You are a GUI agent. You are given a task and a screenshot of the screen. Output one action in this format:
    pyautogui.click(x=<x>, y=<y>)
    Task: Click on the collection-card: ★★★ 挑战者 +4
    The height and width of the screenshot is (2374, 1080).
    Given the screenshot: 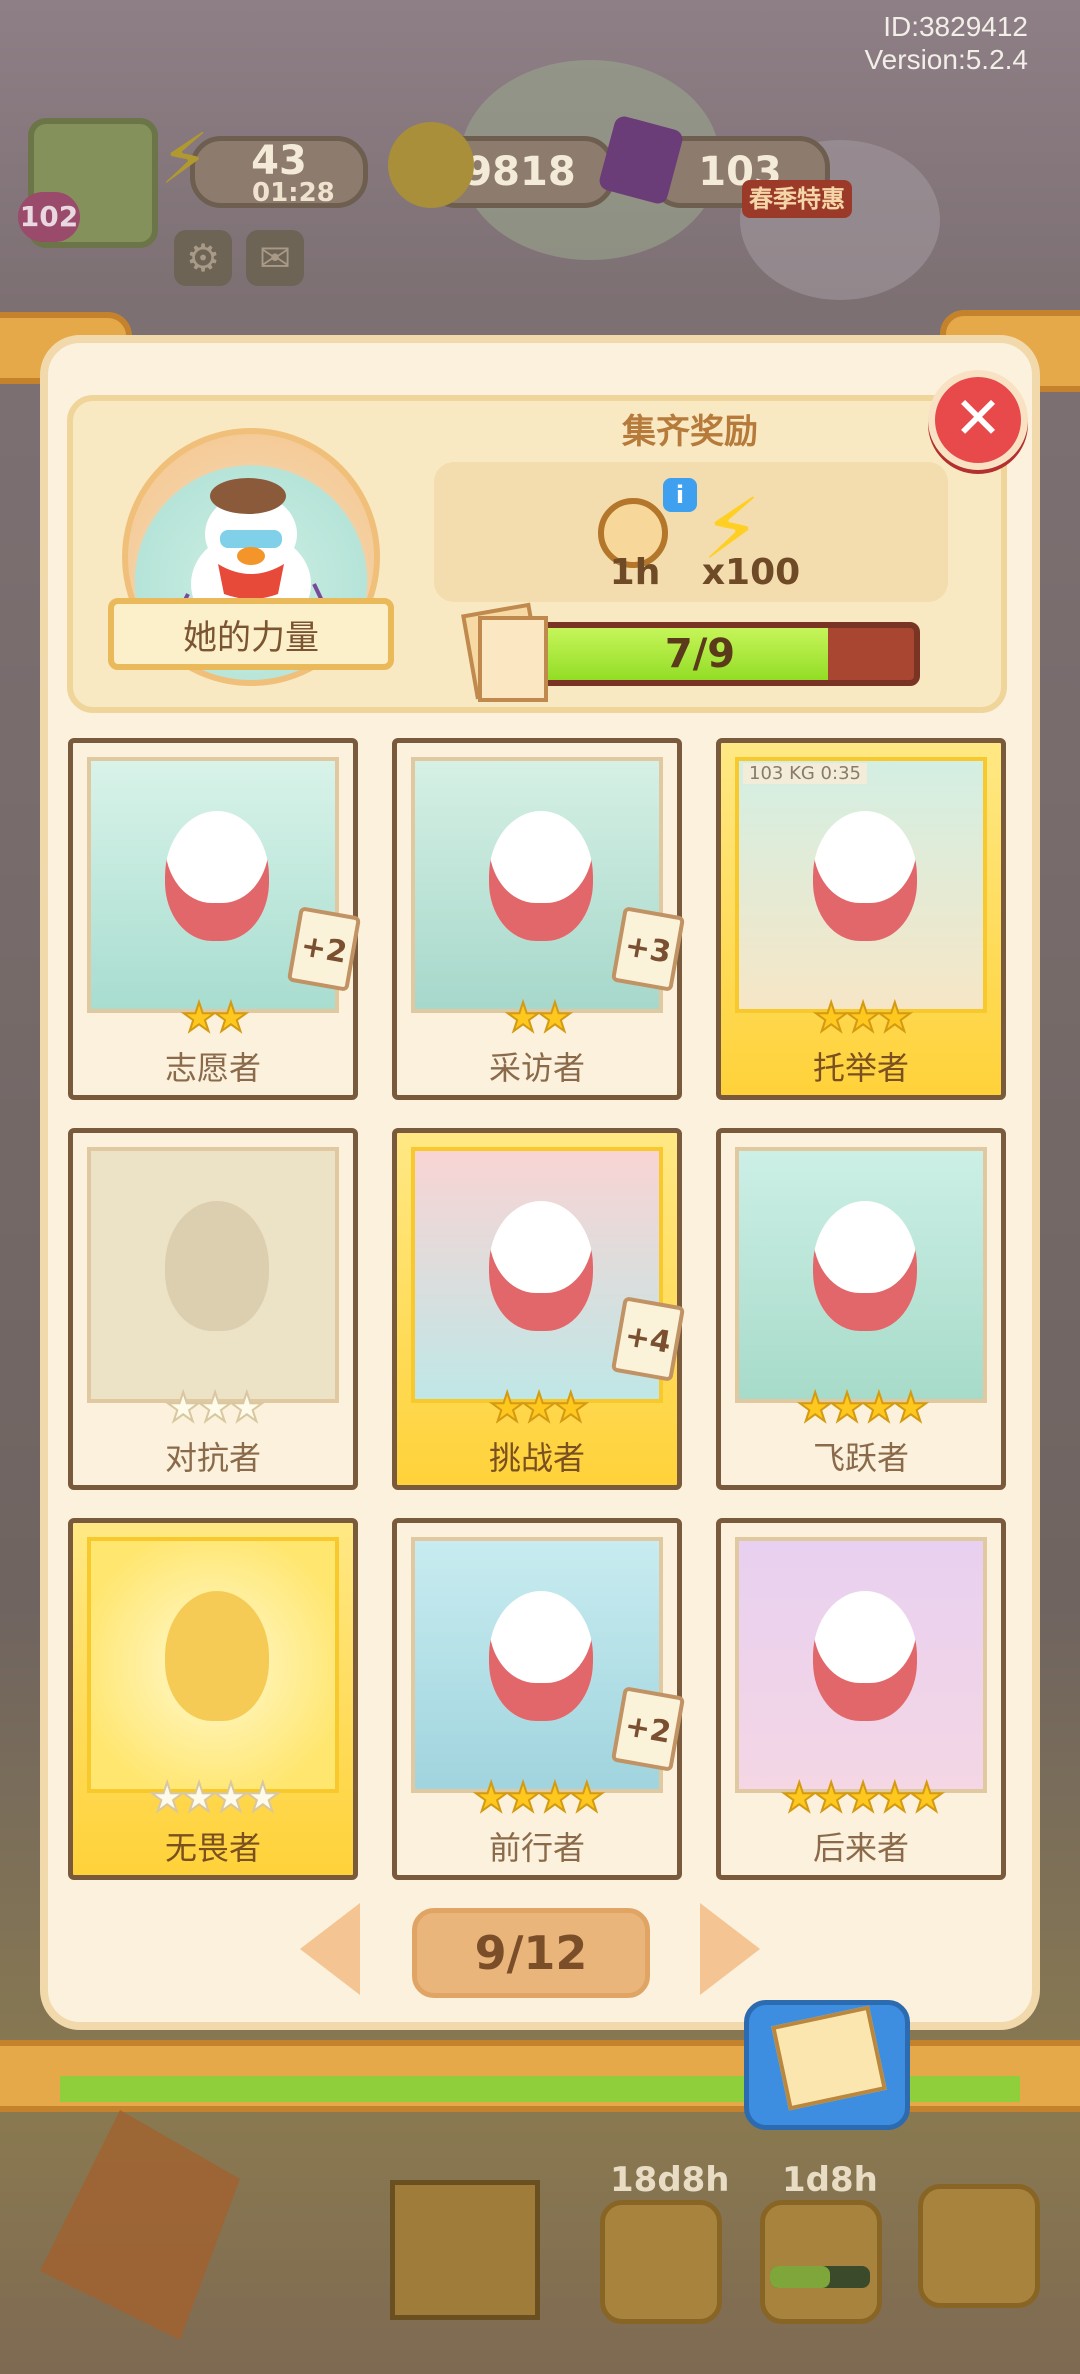 What is the action you would take?
    pyautogui.click(x=539, y=1309)
    